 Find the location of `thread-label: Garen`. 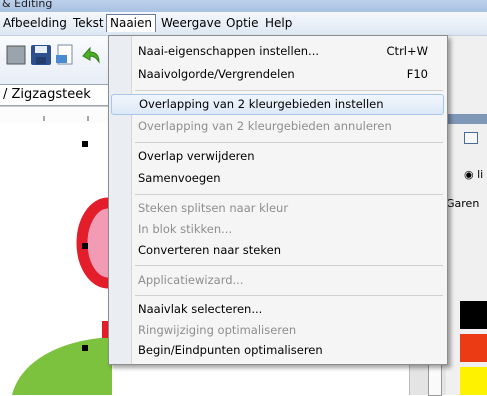

thread-label: Garen is located at coordinates (463, 203).